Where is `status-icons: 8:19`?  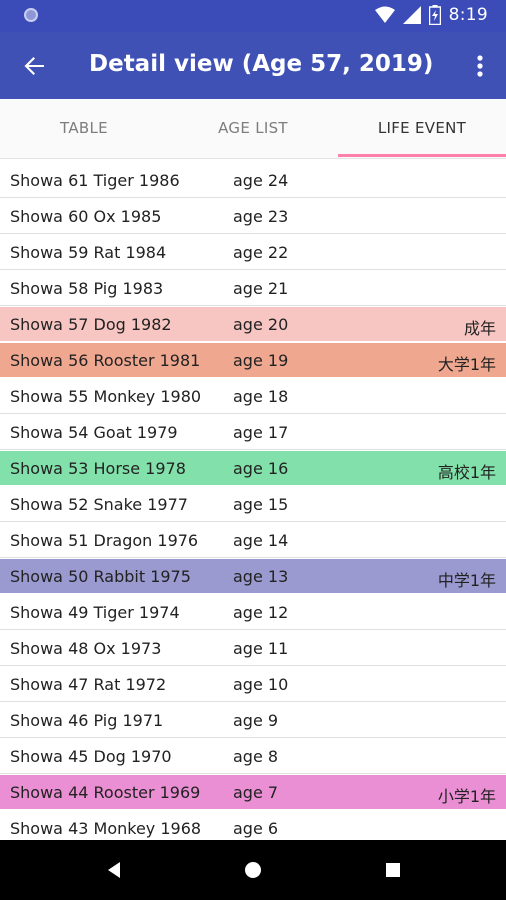 status-icons: 8:19 is located at coordinates (431, 15).